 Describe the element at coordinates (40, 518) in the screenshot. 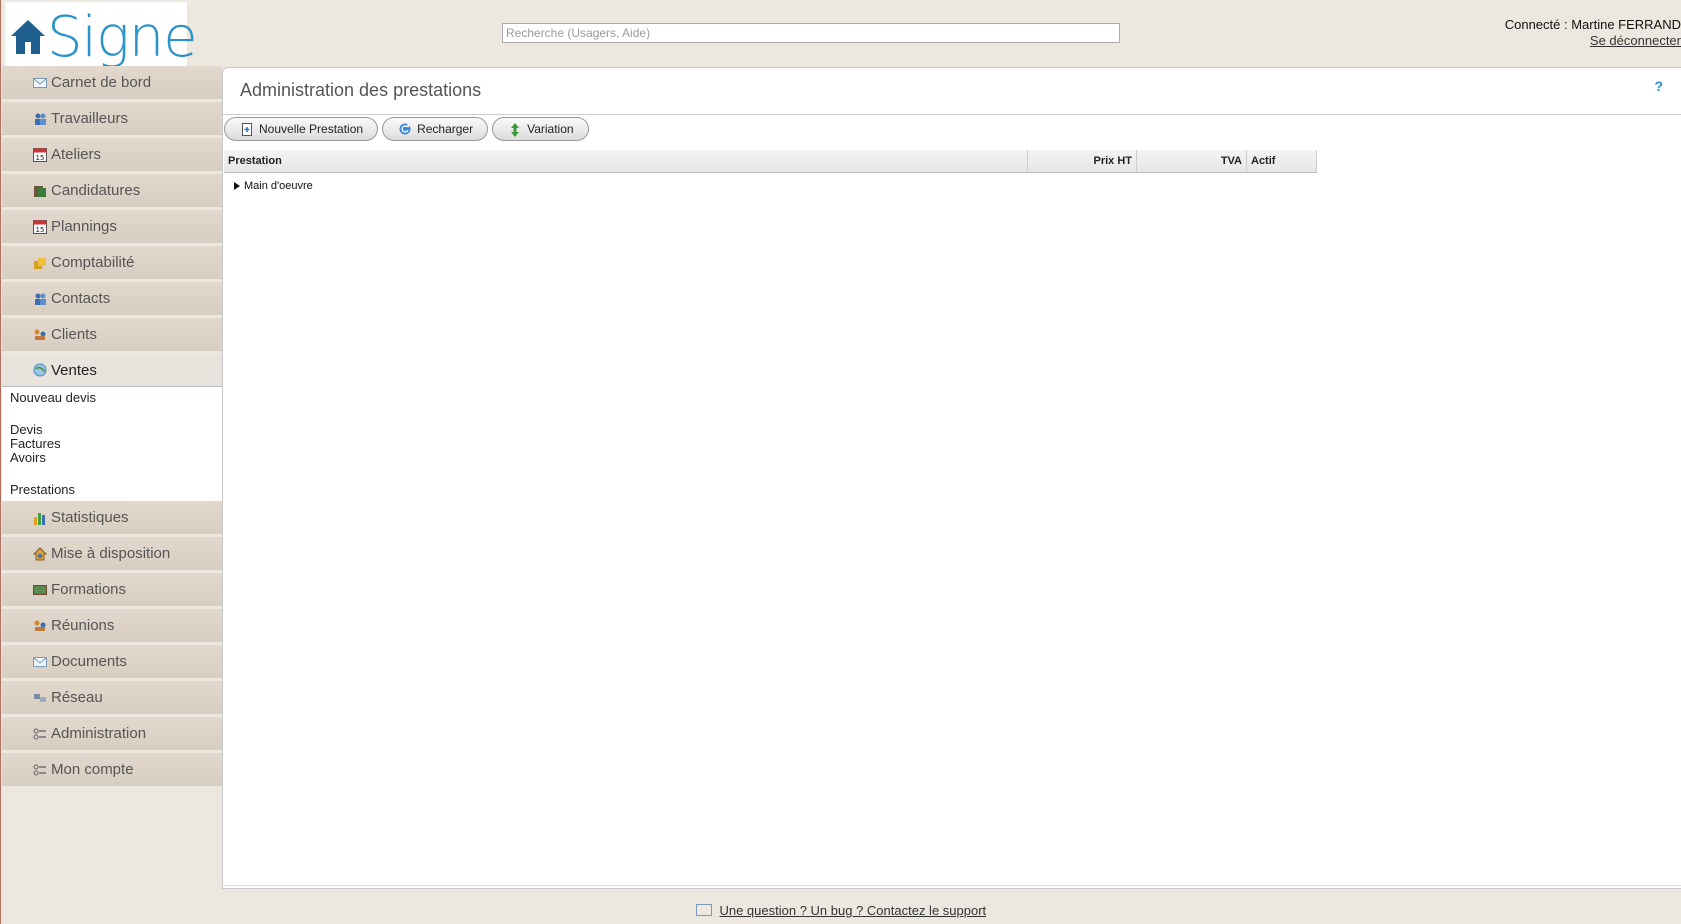

I see `bar-chart-icon` at that location.